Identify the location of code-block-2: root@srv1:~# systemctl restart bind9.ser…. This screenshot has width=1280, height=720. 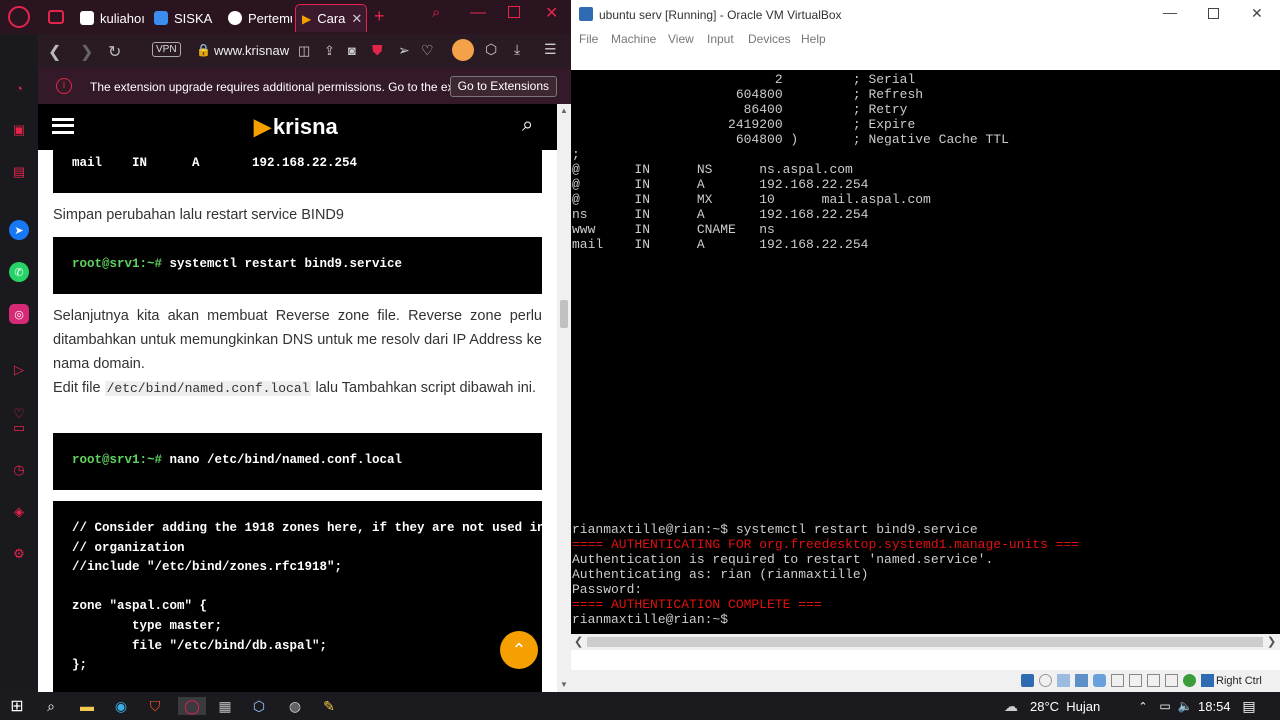
(297, 265).